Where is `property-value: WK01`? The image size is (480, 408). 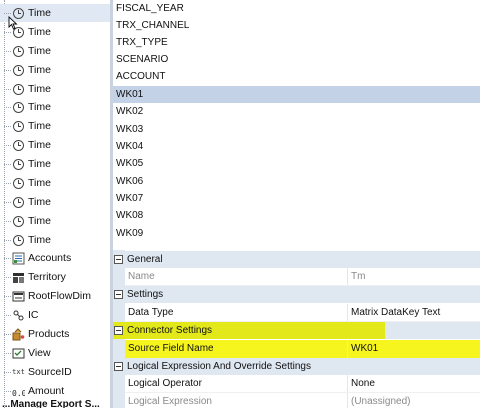 property-value: WK01 is located at coordinates (413, 349).